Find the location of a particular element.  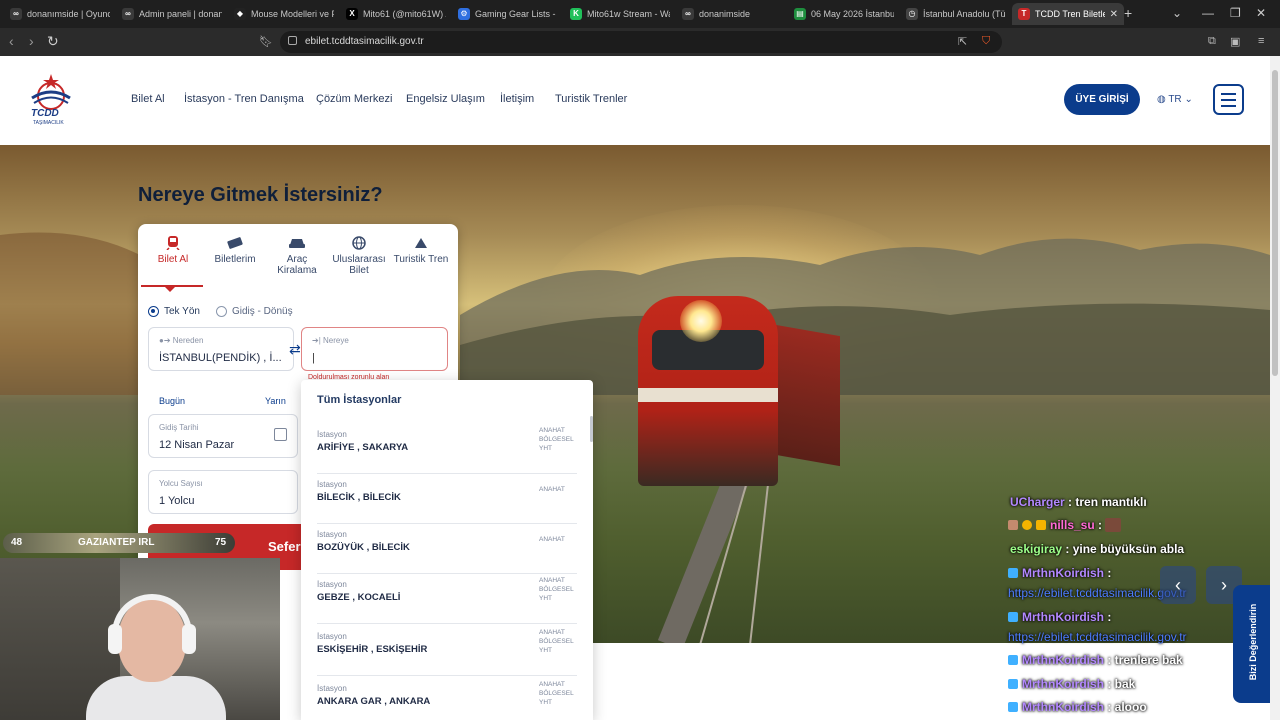

share-icon: ⇱ is located at coordinates (962, 41).